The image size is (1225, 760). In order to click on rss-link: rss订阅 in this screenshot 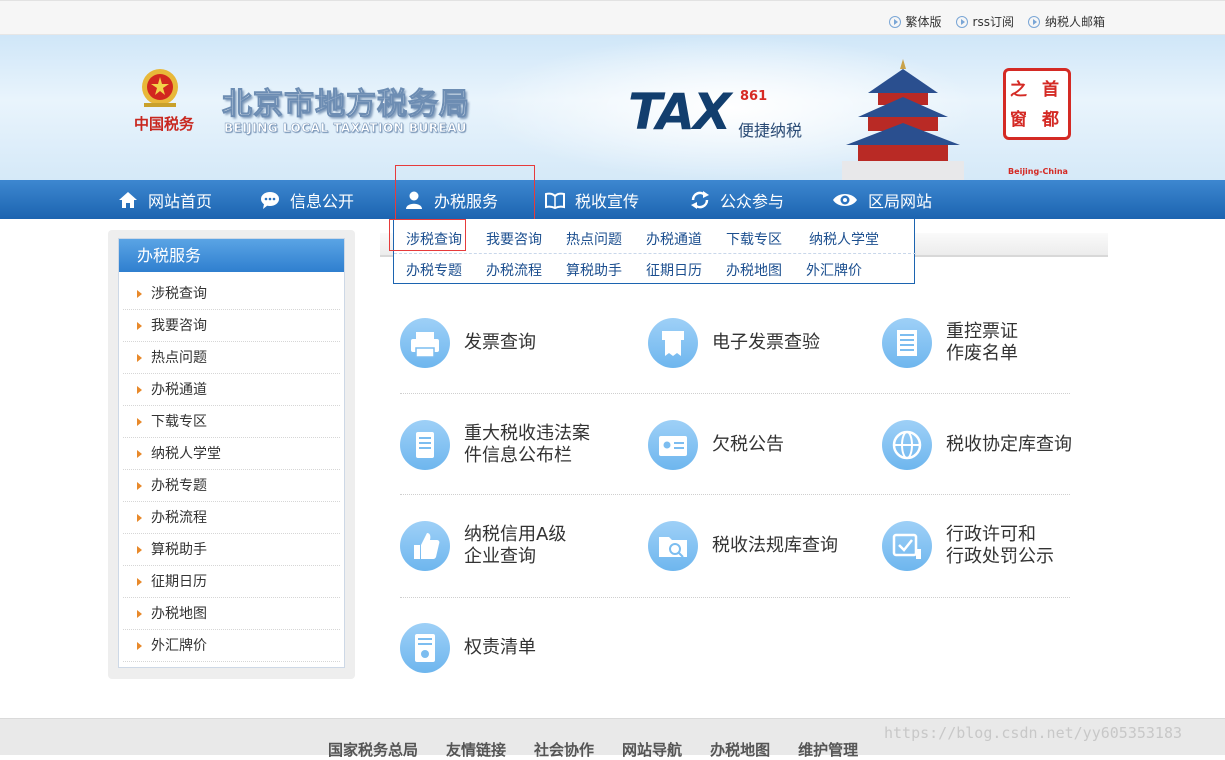, I will do `click(984, 21)`.